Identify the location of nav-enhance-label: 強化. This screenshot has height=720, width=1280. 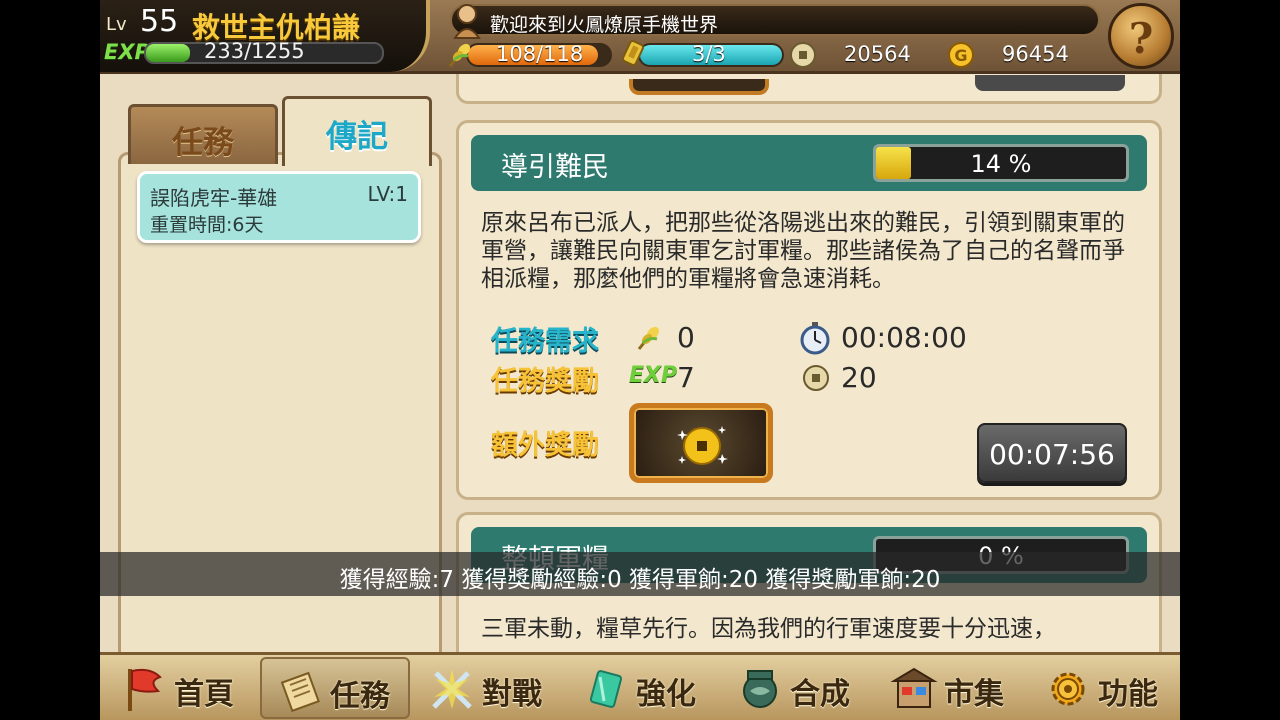
(666, 694).